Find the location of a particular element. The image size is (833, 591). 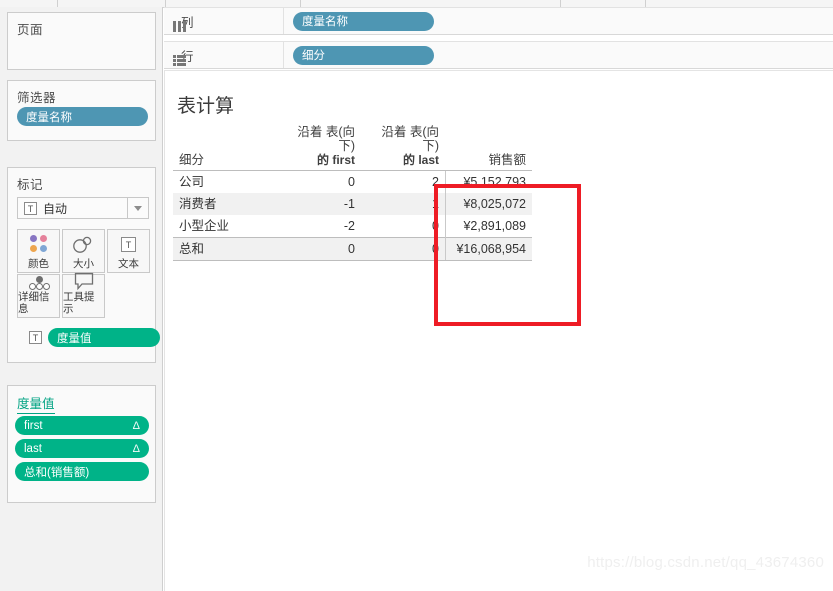

marks-pill-label: 度量值 is located at coordinates (74, 338).